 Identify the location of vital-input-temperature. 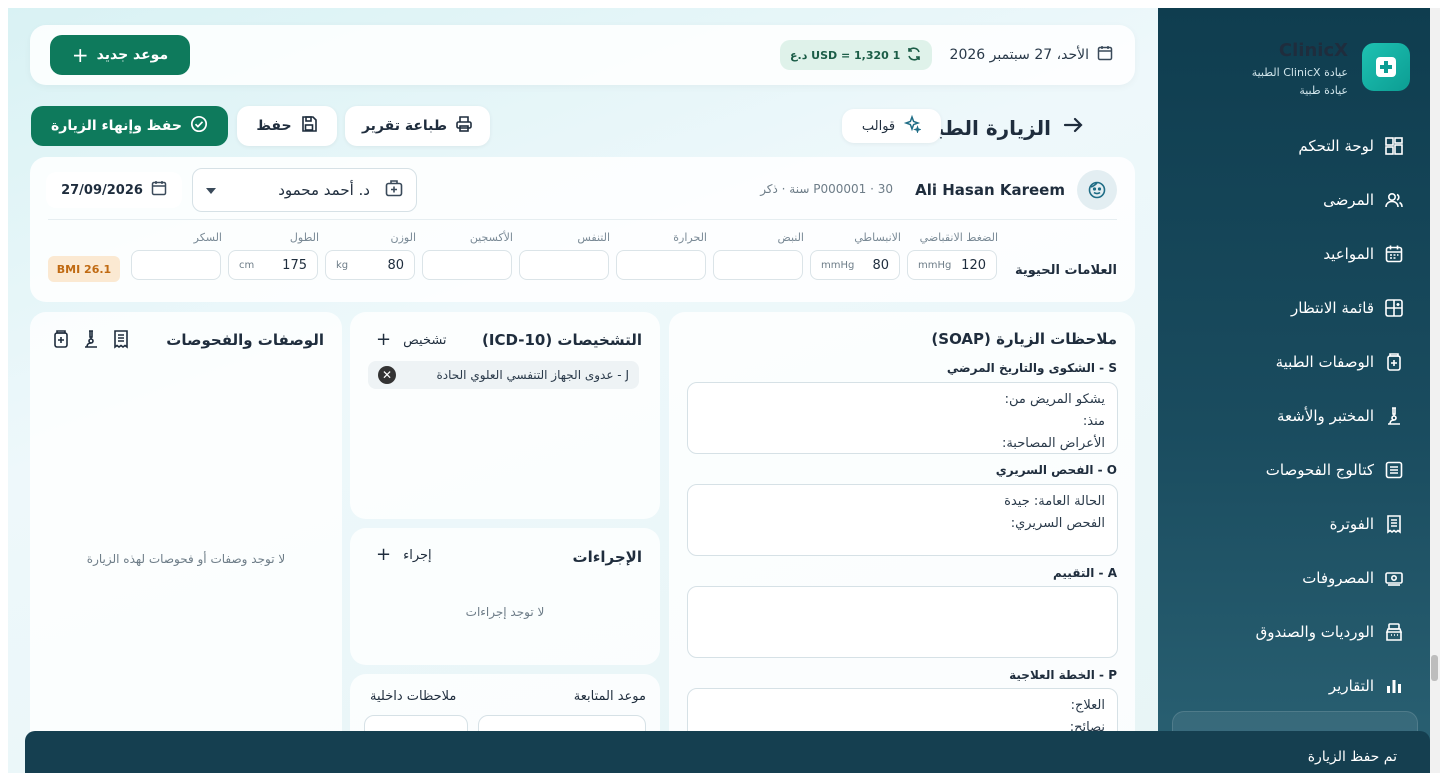
(661, 265).